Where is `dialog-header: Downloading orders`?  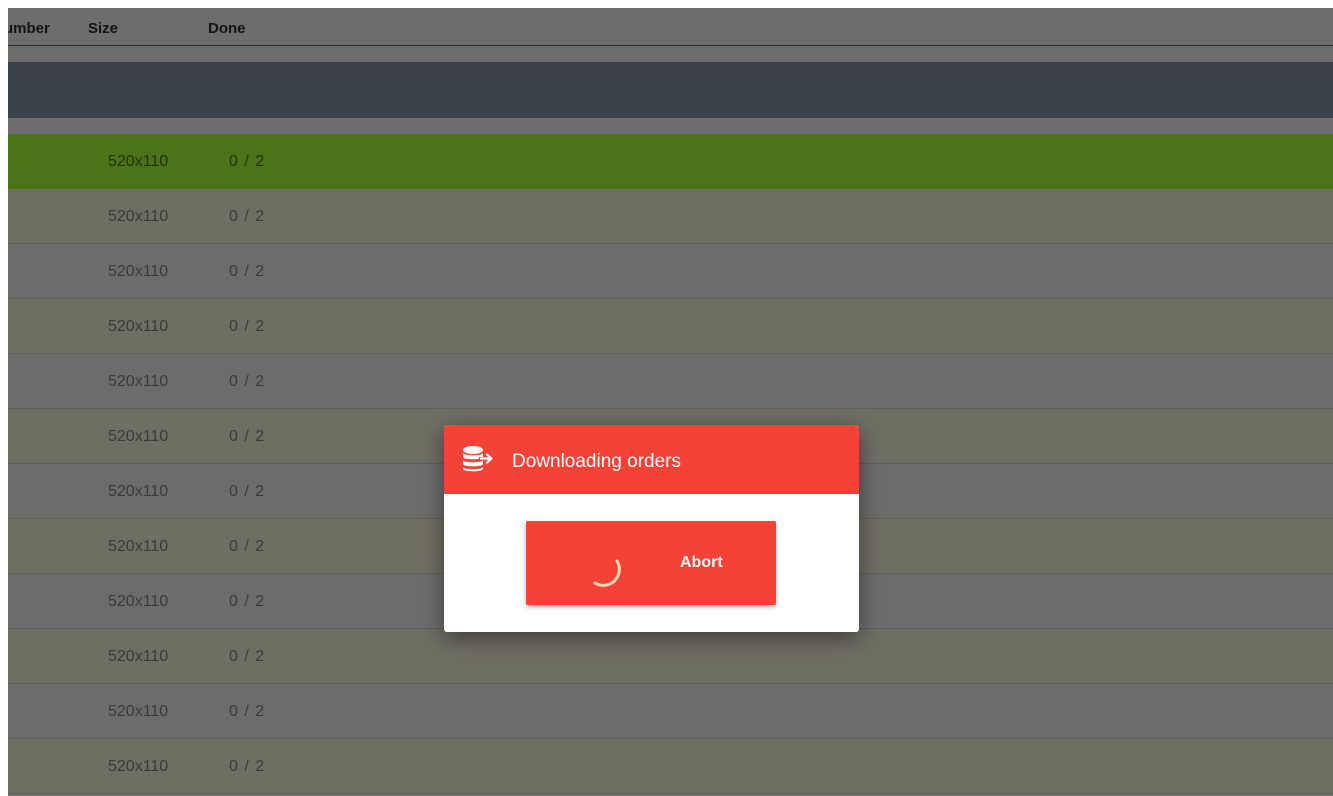 dialog-header: Downloading orders is located at coordinates (651, 459).